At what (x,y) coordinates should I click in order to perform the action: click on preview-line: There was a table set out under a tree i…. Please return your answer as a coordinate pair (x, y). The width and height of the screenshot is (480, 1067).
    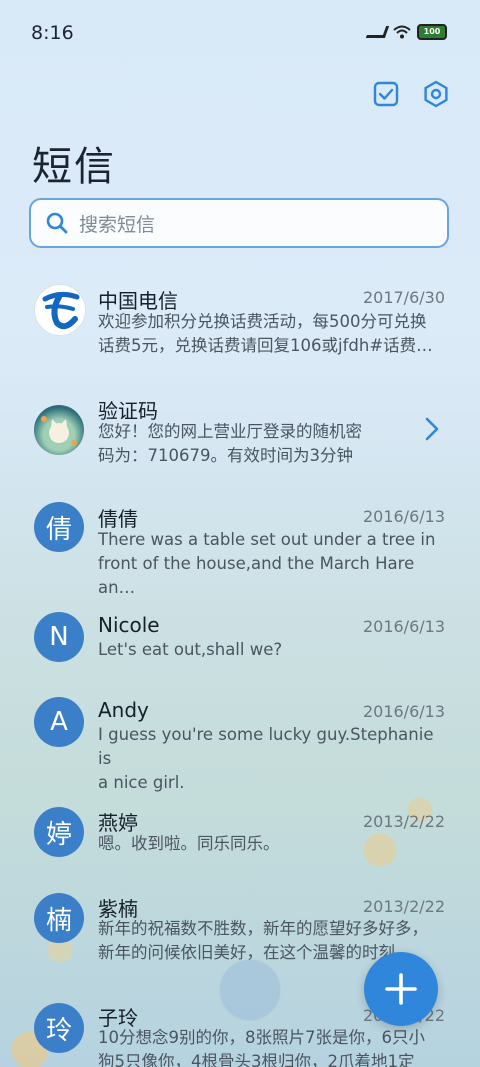
    Looking at the image, I should click on (267, 539).